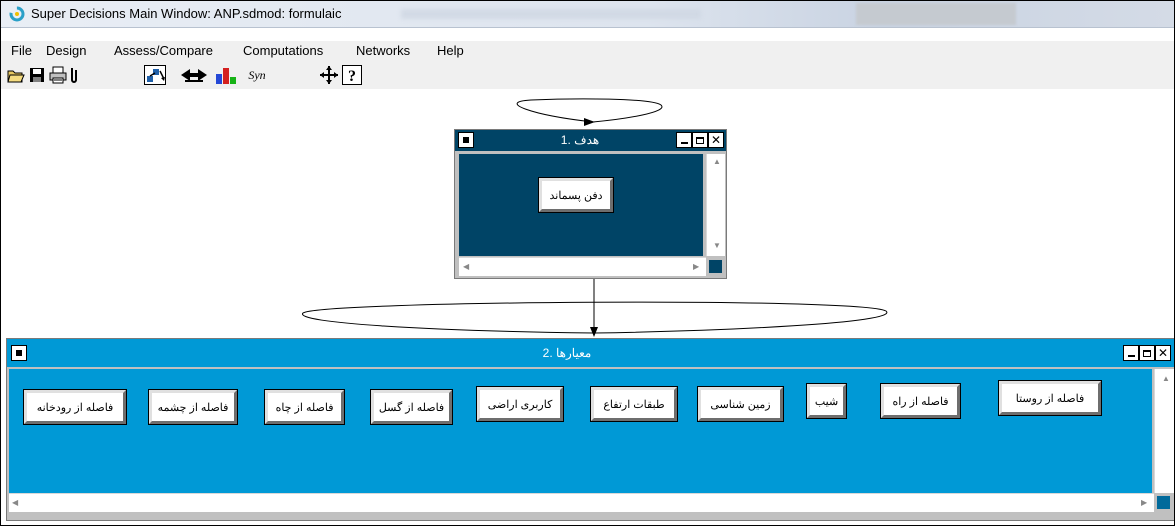 This screenshot has height=526, width=1175. Describe the element at coordinates (450, 50) in the screenshot. I see `menu-help: Help` at that location.